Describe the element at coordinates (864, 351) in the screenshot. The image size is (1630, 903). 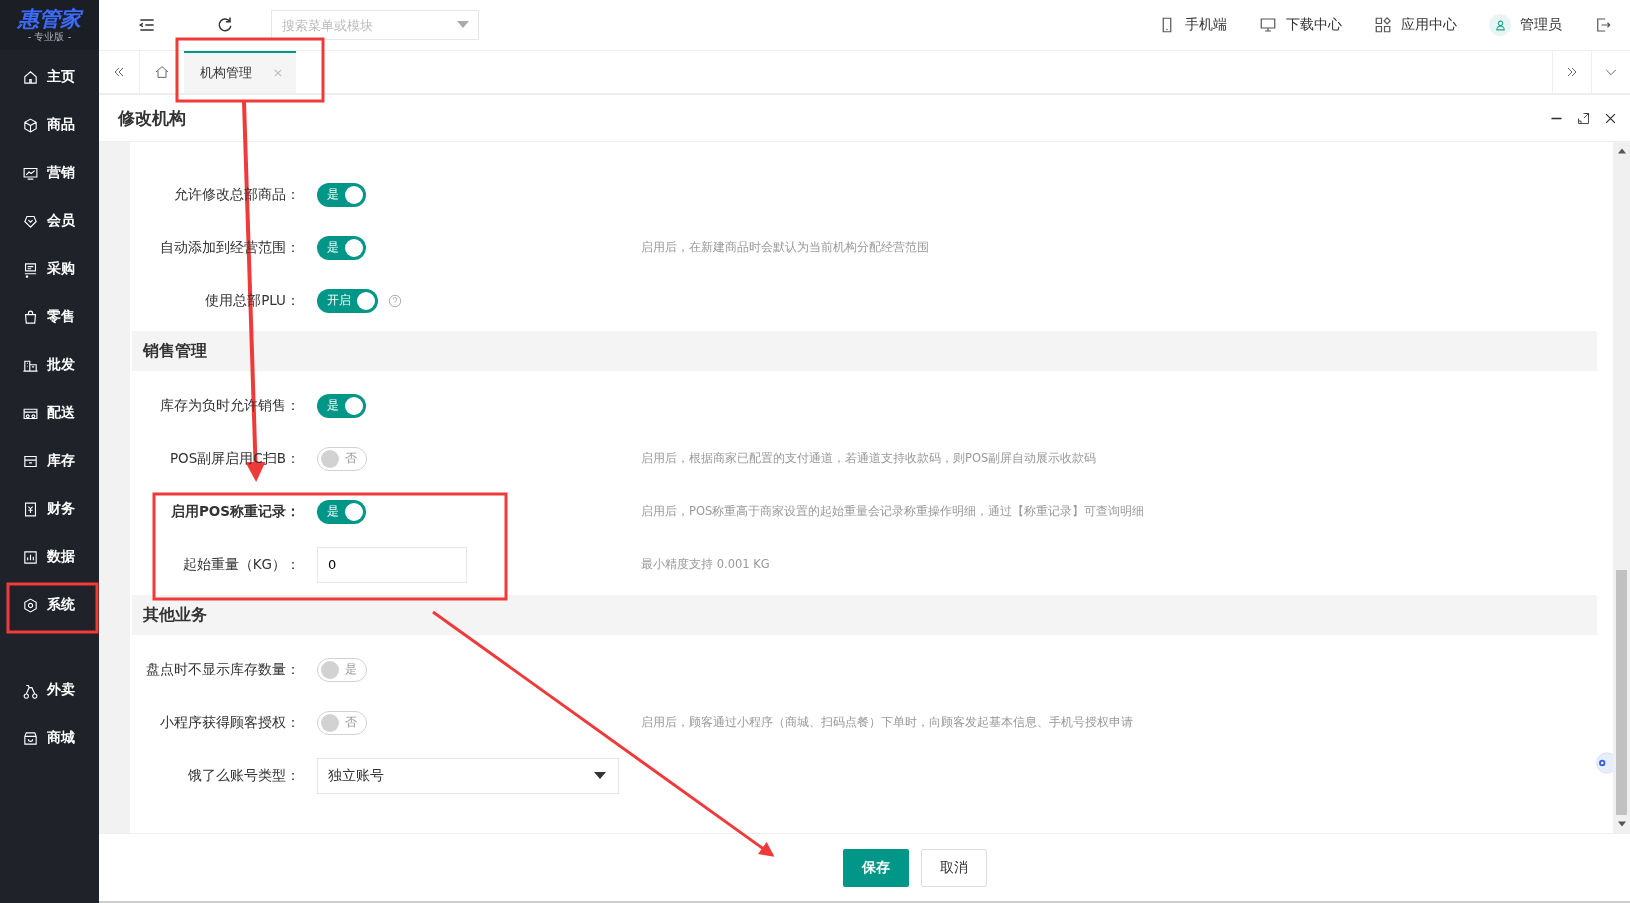
I see `section-header: 销售管理` at that location.